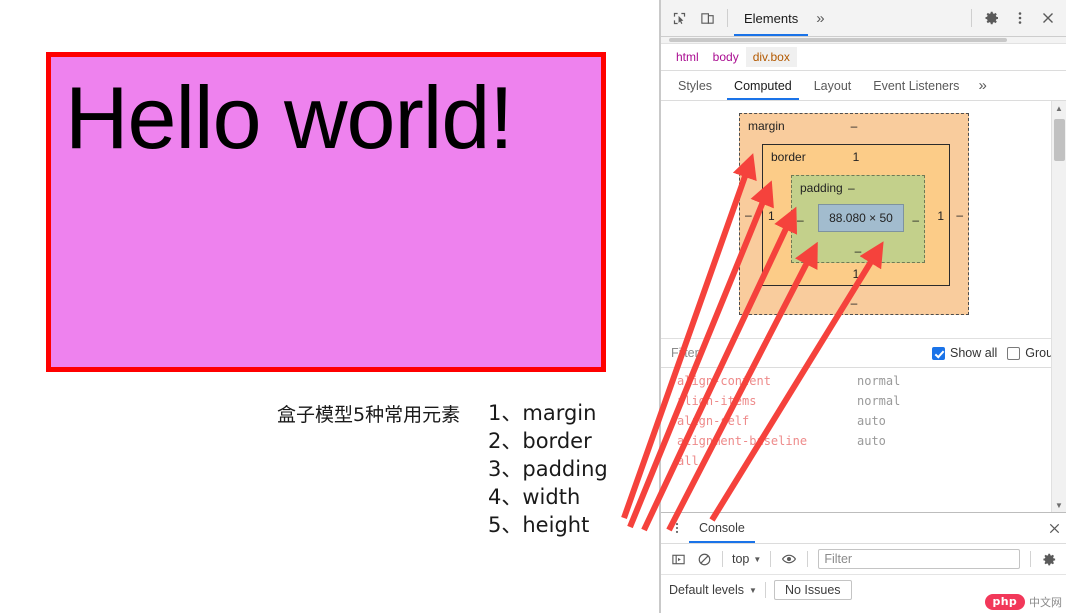  Describe the element at coordinates (854, 303) in the screenshot. I see `box-model-margin-bottom-value: –` at that location.